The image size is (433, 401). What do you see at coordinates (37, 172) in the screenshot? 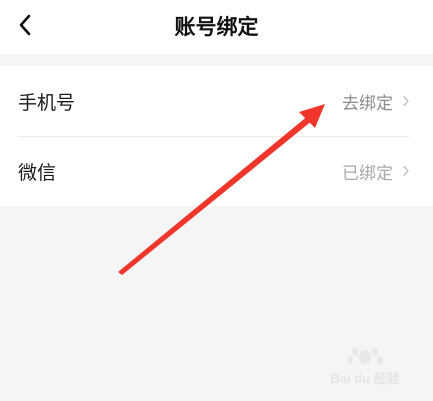
I see `row-label-wechat: 微信` at bounding box center [37, 172].